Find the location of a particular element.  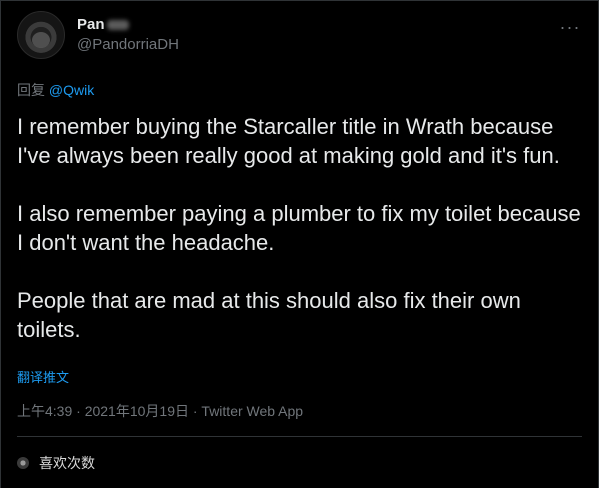

reply-to: 回复 @Qwik is located at coordinates (55, 90).